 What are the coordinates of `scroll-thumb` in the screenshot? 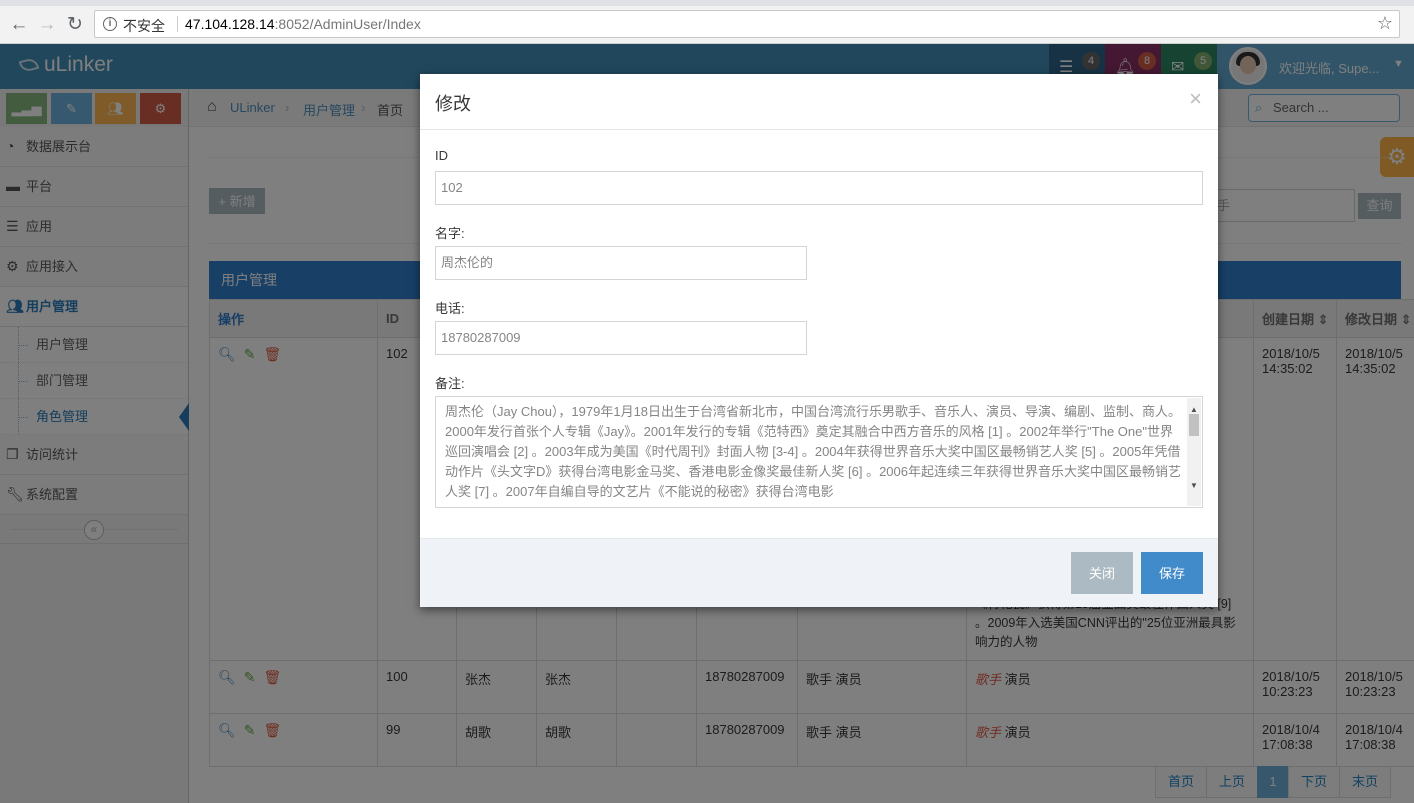 It's located at (1194, 425).